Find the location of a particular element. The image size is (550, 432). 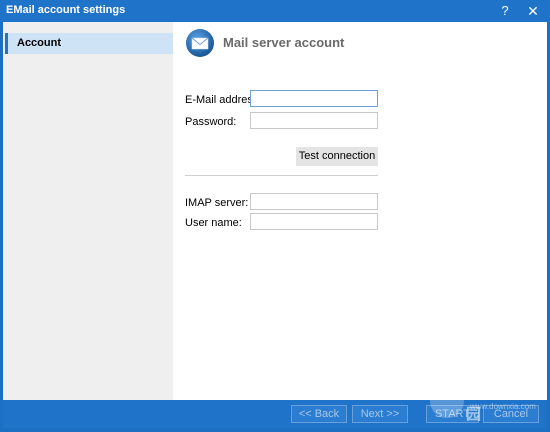

window-title: EMail account settings is located at coordinates (66, 10).